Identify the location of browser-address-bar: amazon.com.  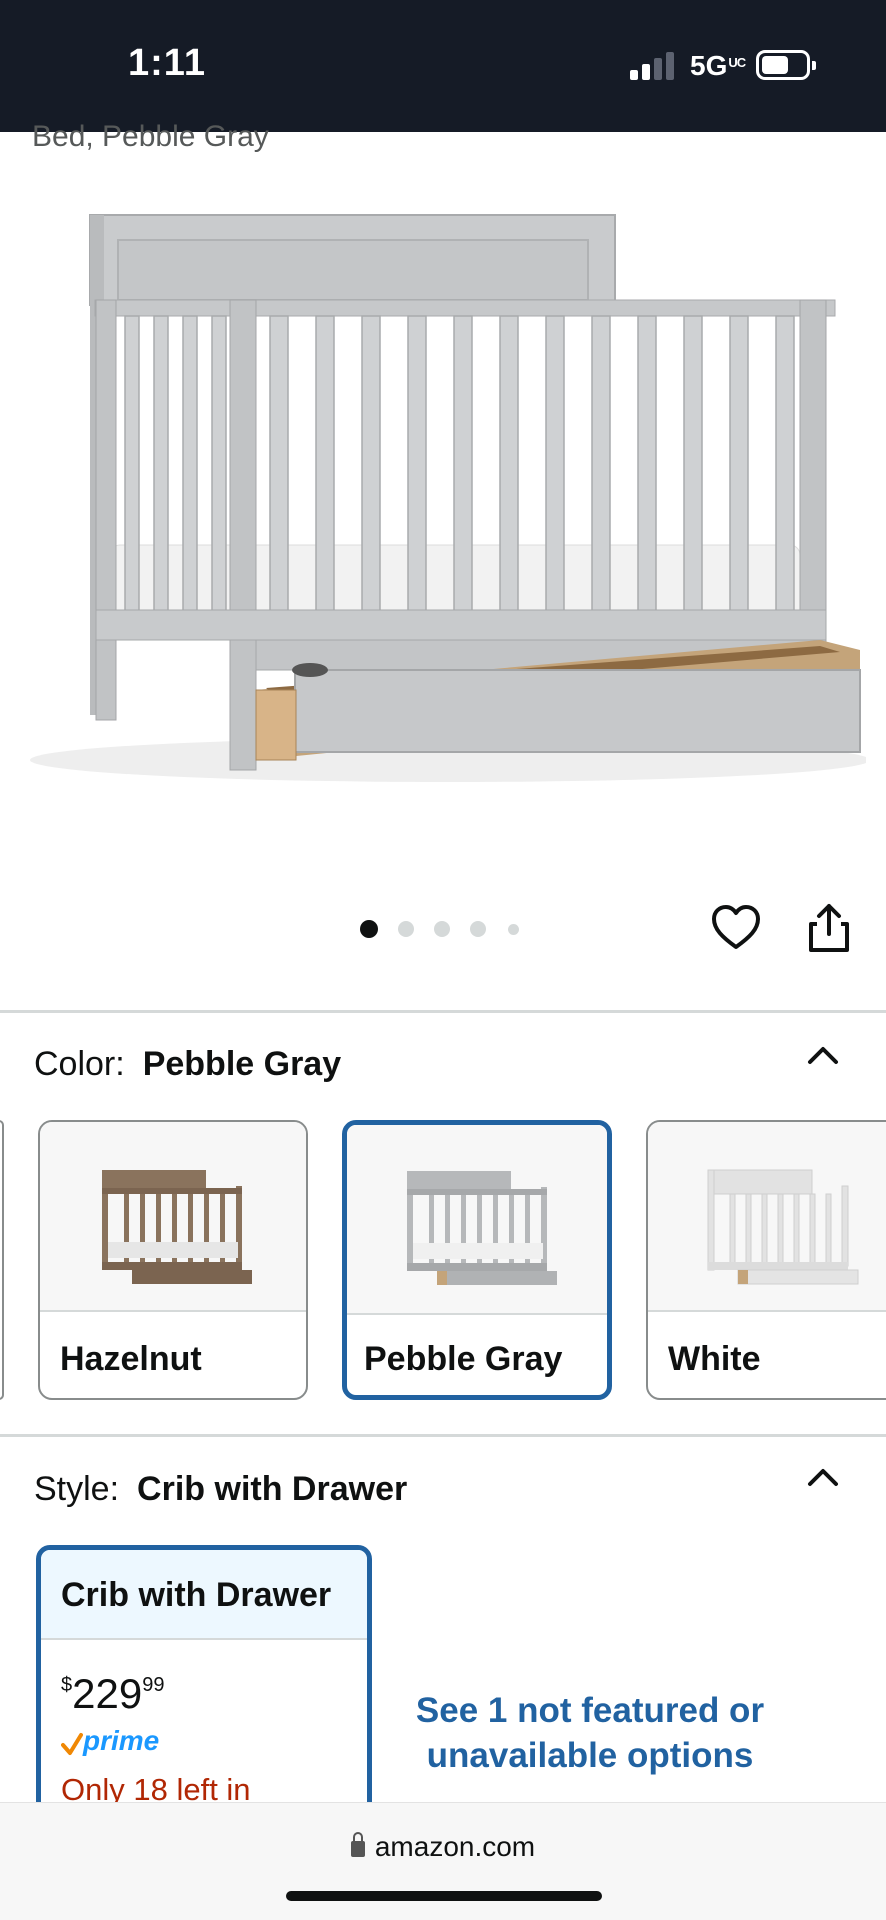
(443, 1861).